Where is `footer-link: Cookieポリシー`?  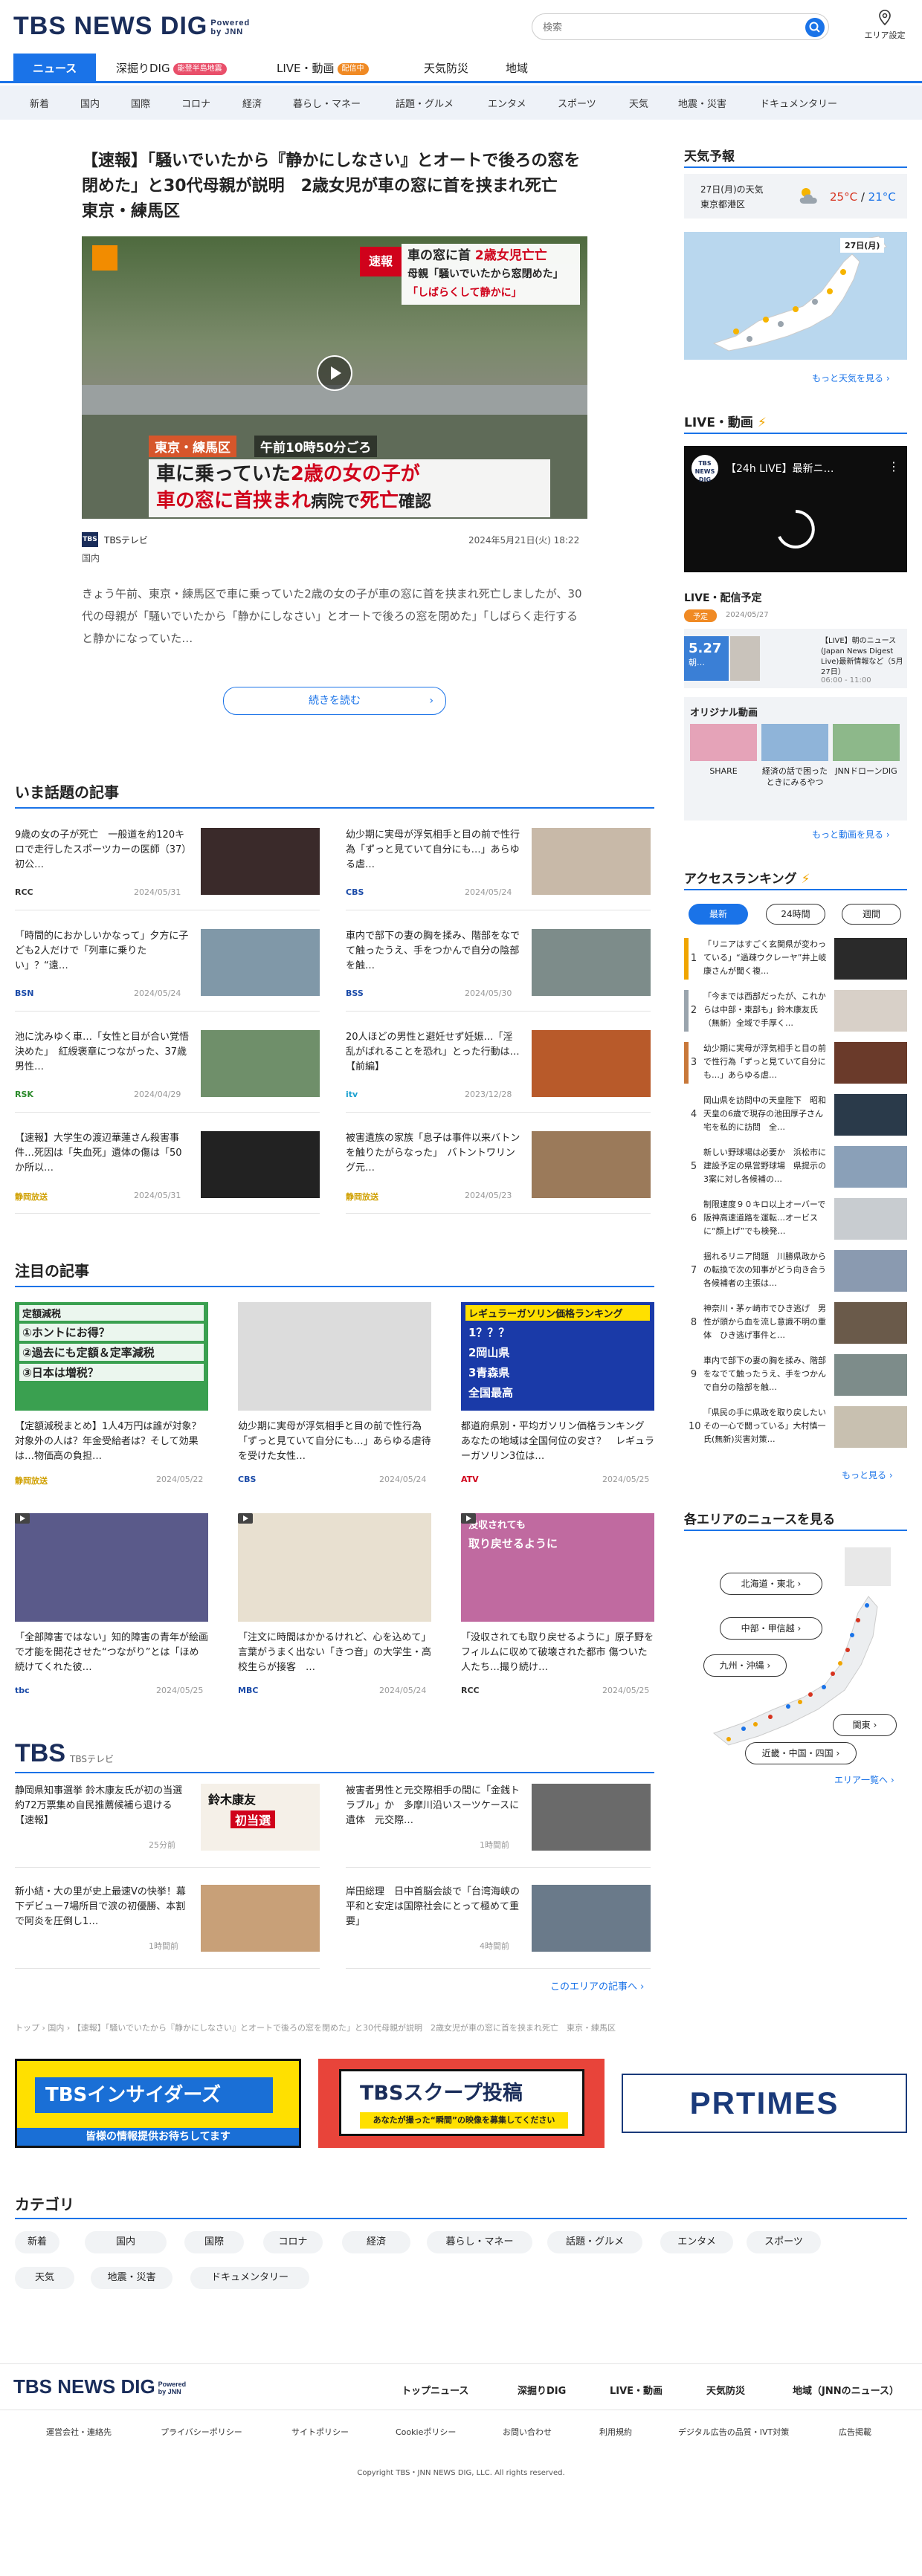
footer-link: Cookieポリシー is located at coordinates (426, 2432).